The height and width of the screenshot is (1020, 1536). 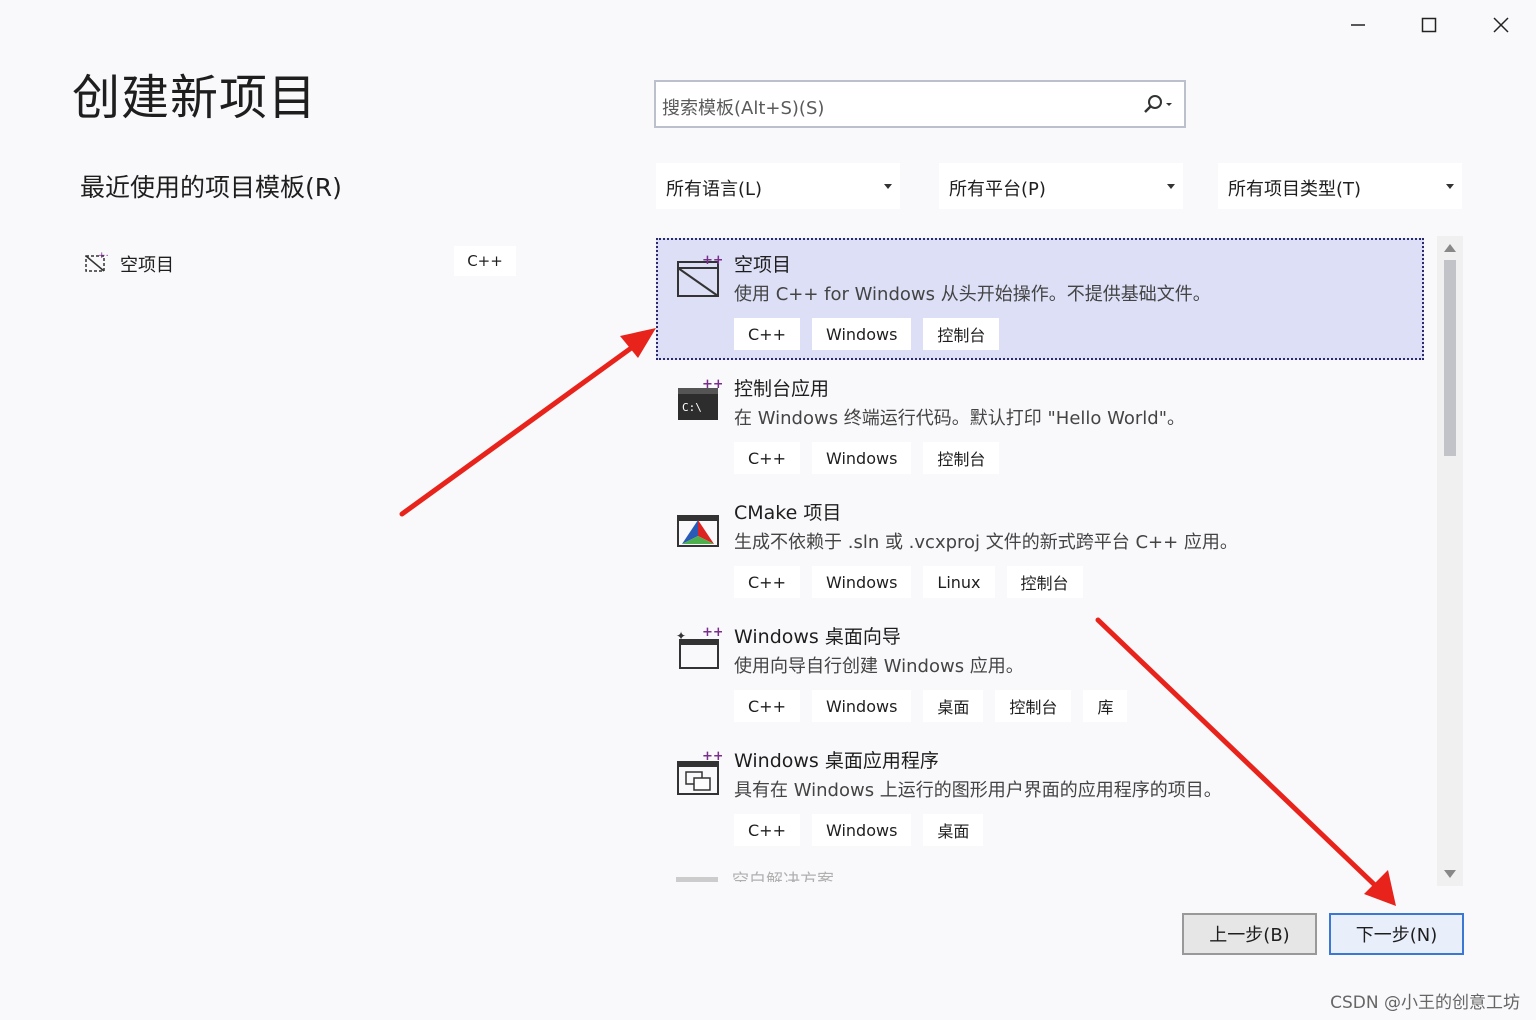 I want to click on recent-templates-heading: 最近使用的项目模板(R), so click(x=211, y=187).